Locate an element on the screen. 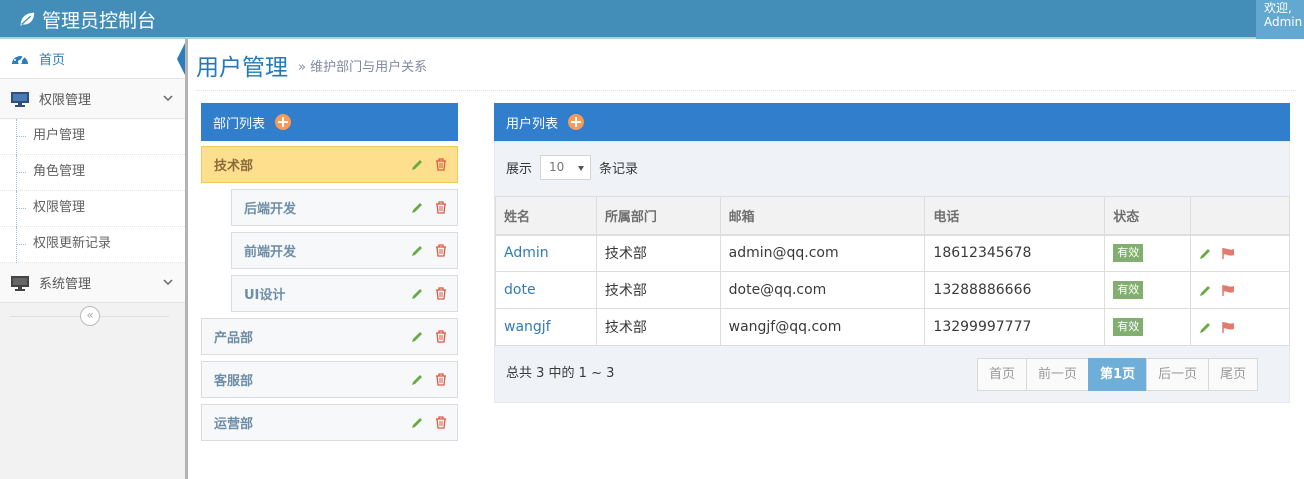  column-header: 邮箱 is located at coordinates (822, 216).